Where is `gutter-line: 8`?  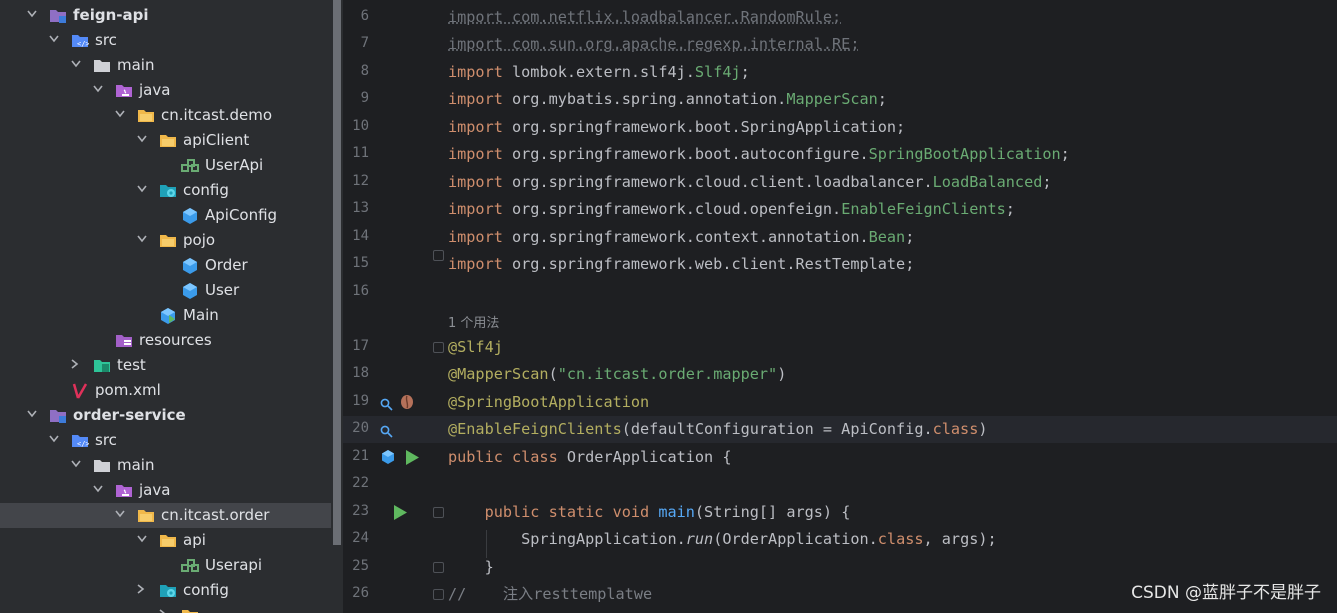
gutter-line: 8 is located at coordinates (391, 72).